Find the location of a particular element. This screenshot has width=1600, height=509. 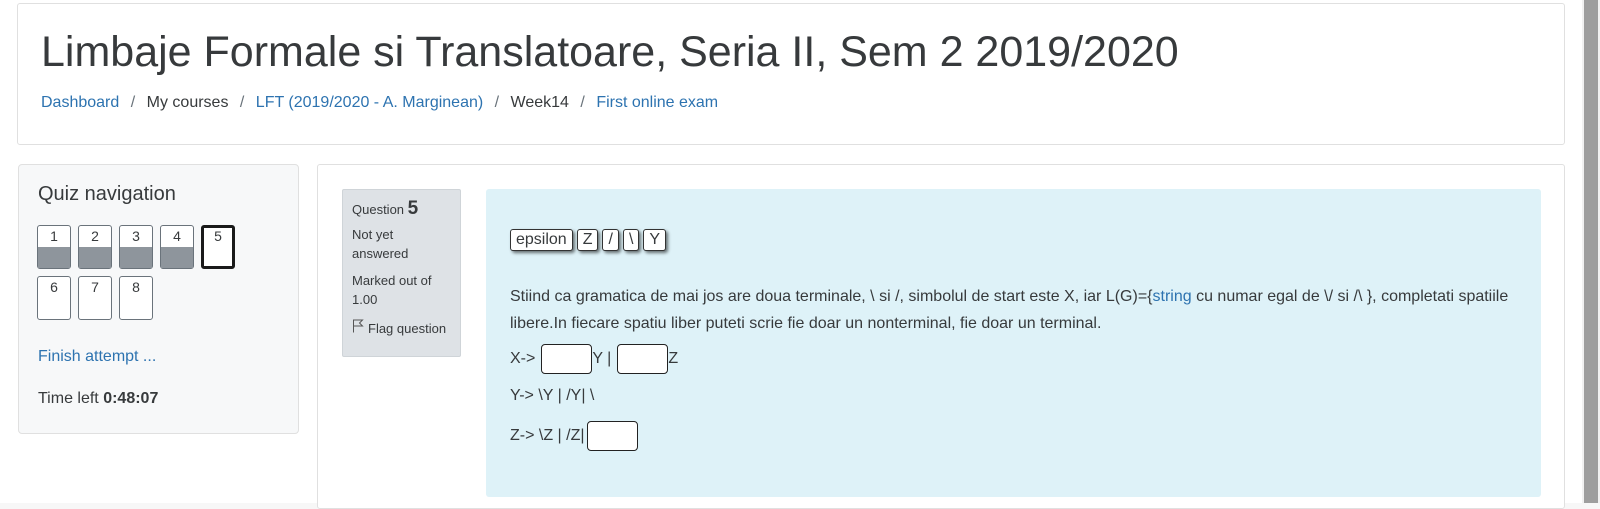

grammar-rule-z: Z-> \Z | /Z| is located at coordinates (574, 436).